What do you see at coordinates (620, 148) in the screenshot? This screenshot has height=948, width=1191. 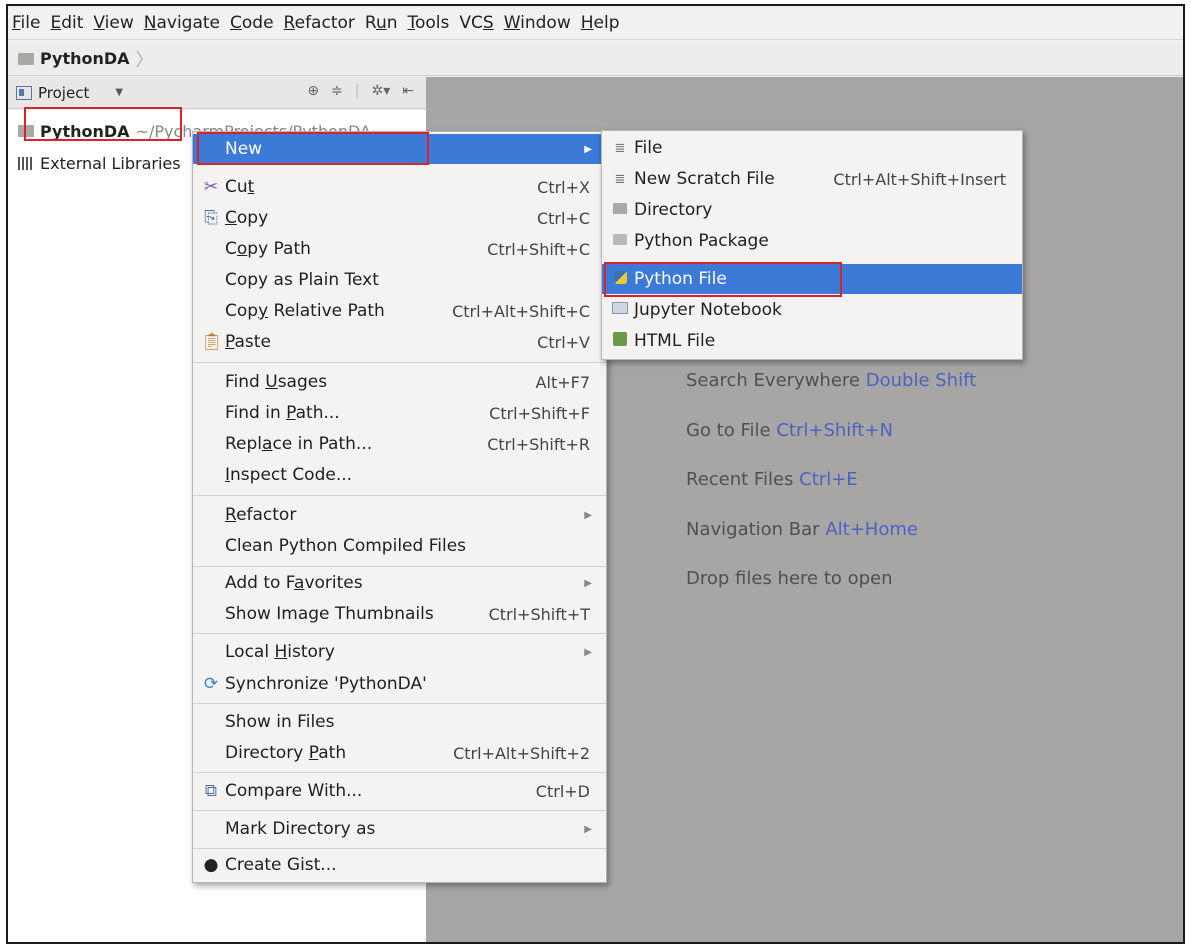 I see `file-icon: ≣` at bounding box center [620, 148].